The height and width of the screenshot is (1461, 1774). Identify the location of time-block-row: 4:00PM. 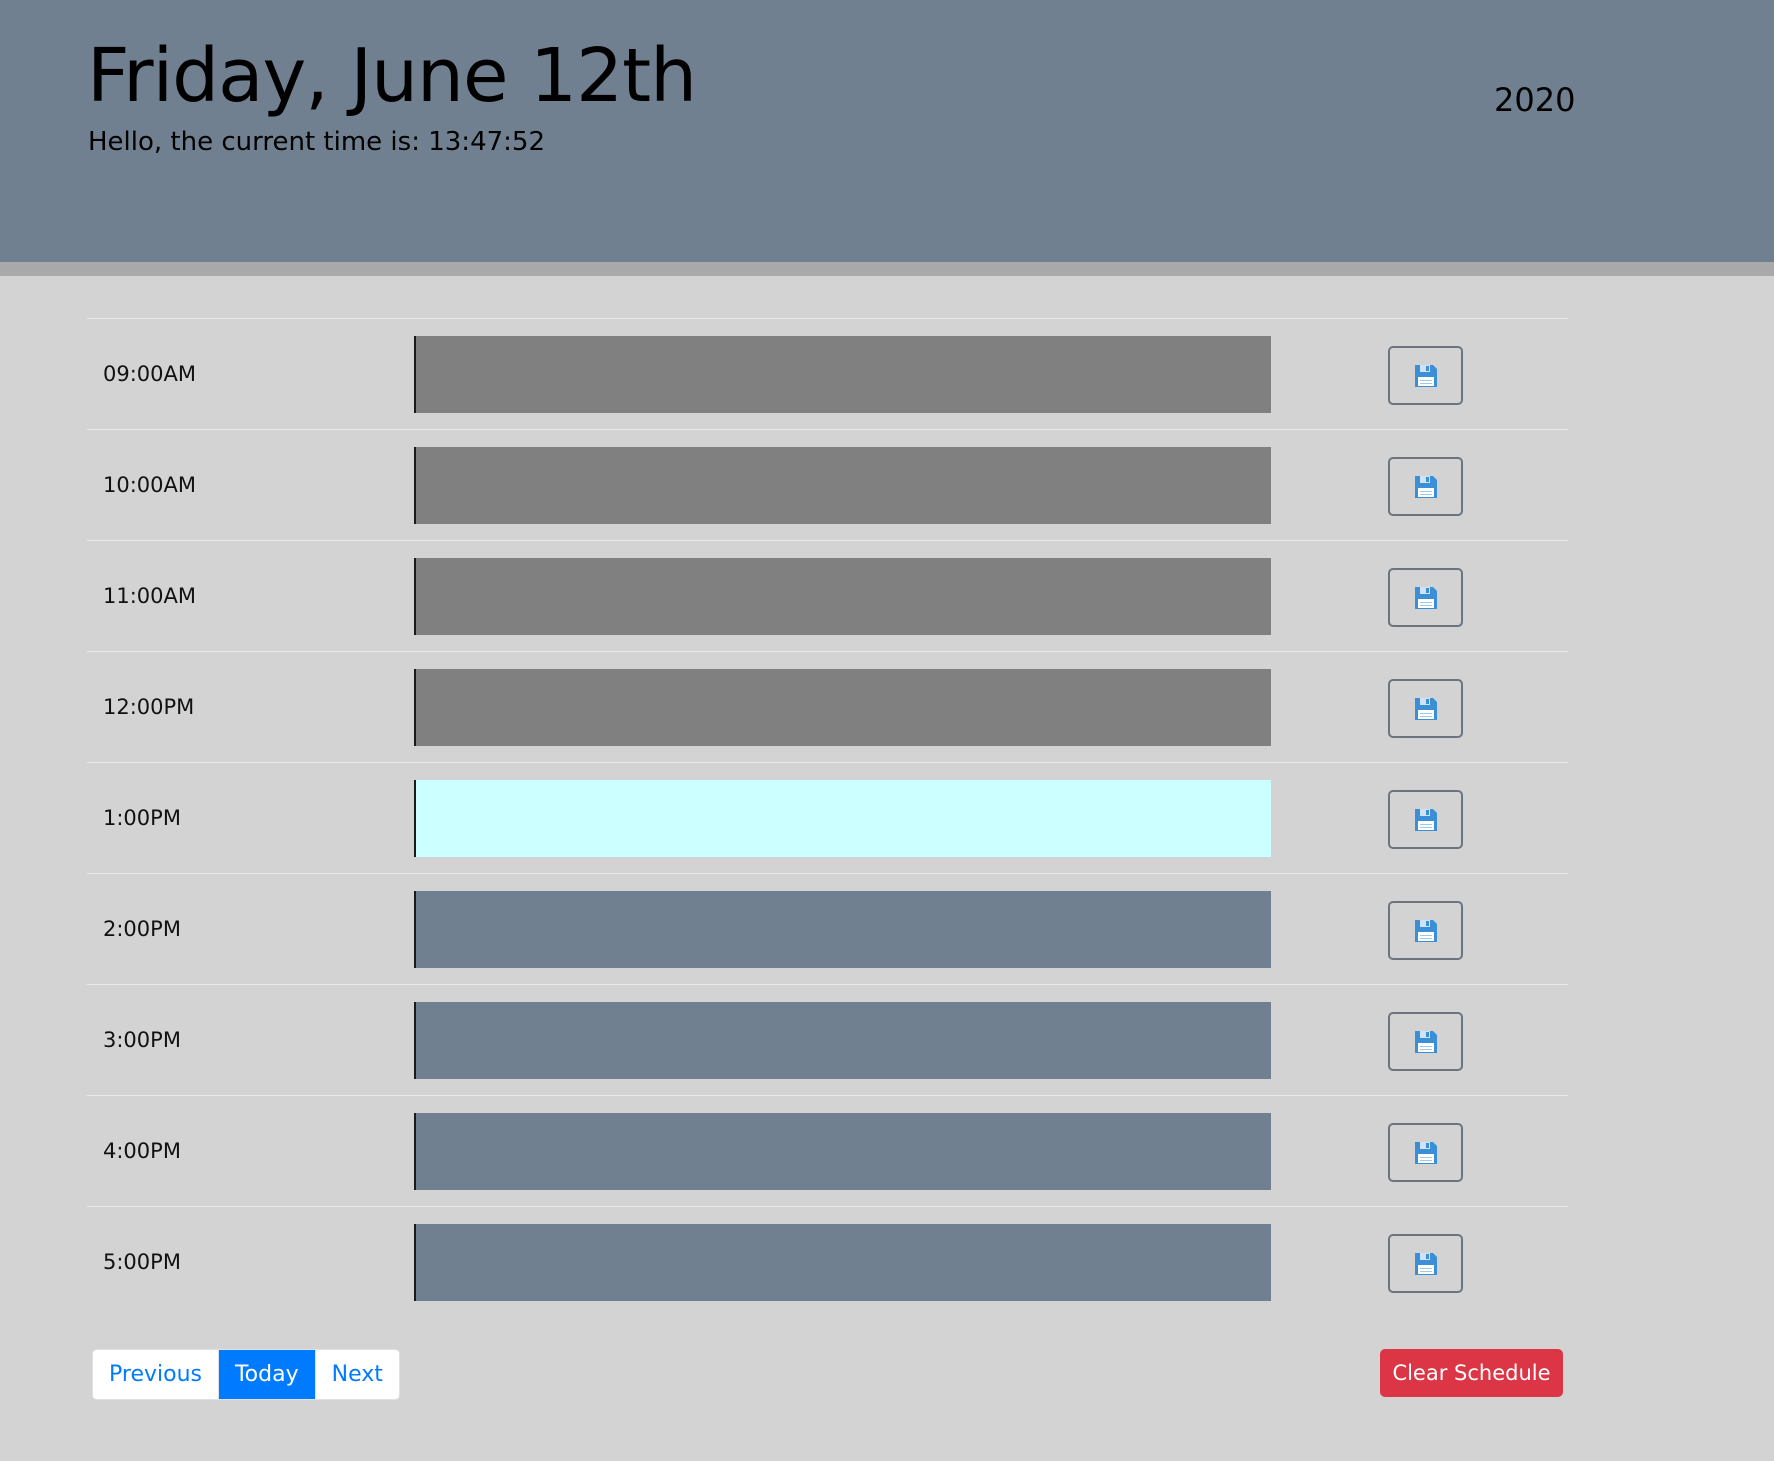
(827, 1150).